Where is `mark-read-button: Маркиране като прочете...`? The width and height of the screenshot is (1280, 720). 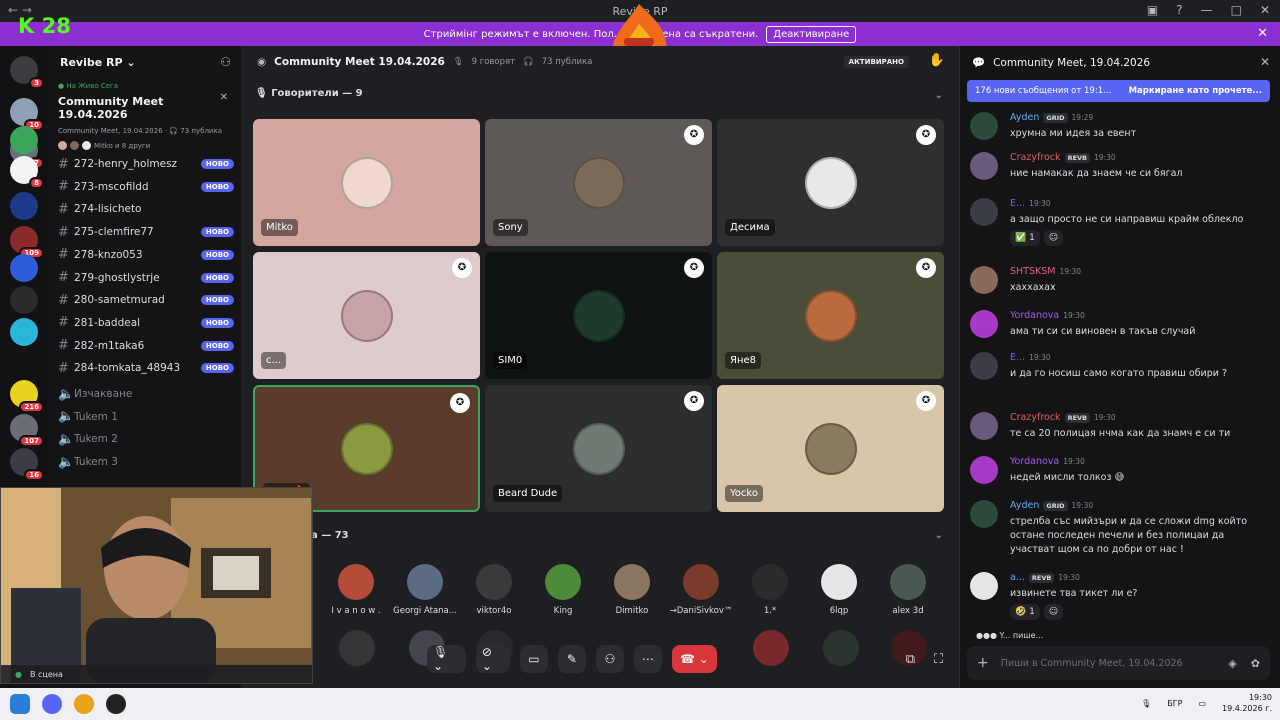 mark-read-button: Маркиране като прочете... is located at coordinates (1195, 91).